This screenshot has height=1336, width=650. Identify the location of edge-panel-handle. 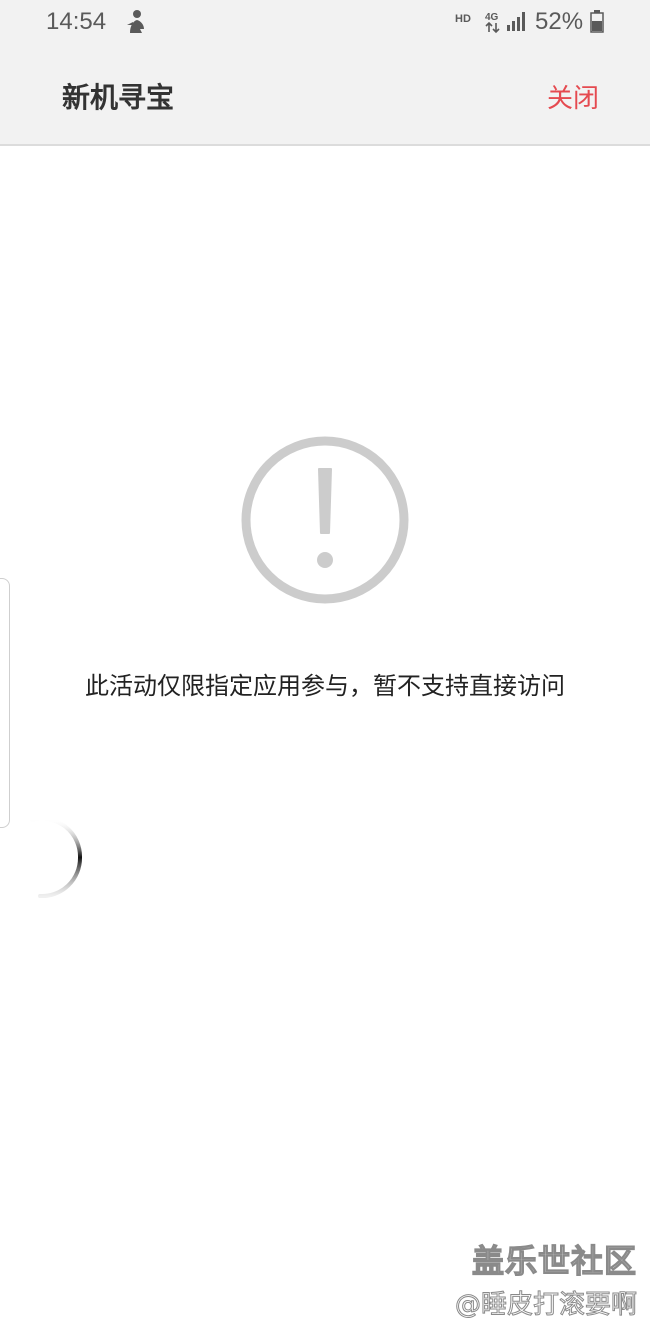
(5, 703).